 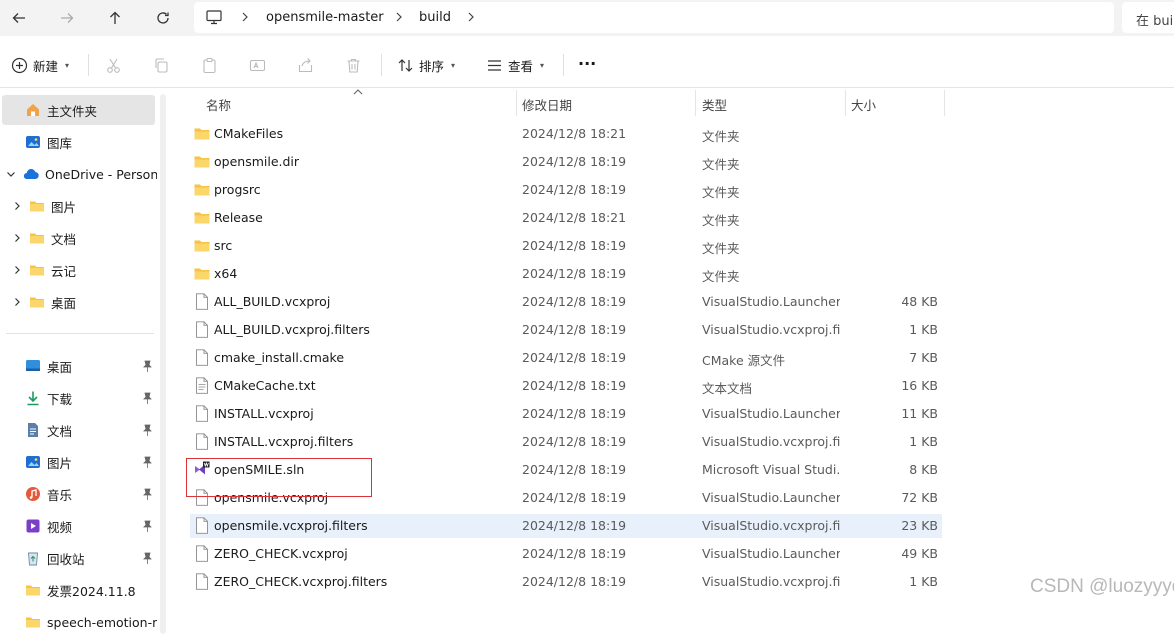 What do you see at coordinates (566, 190) in the screenshot?
I see `file-row: progsrc 2024/12/8 18:19 文件夹` at bounding box center [566, 190].